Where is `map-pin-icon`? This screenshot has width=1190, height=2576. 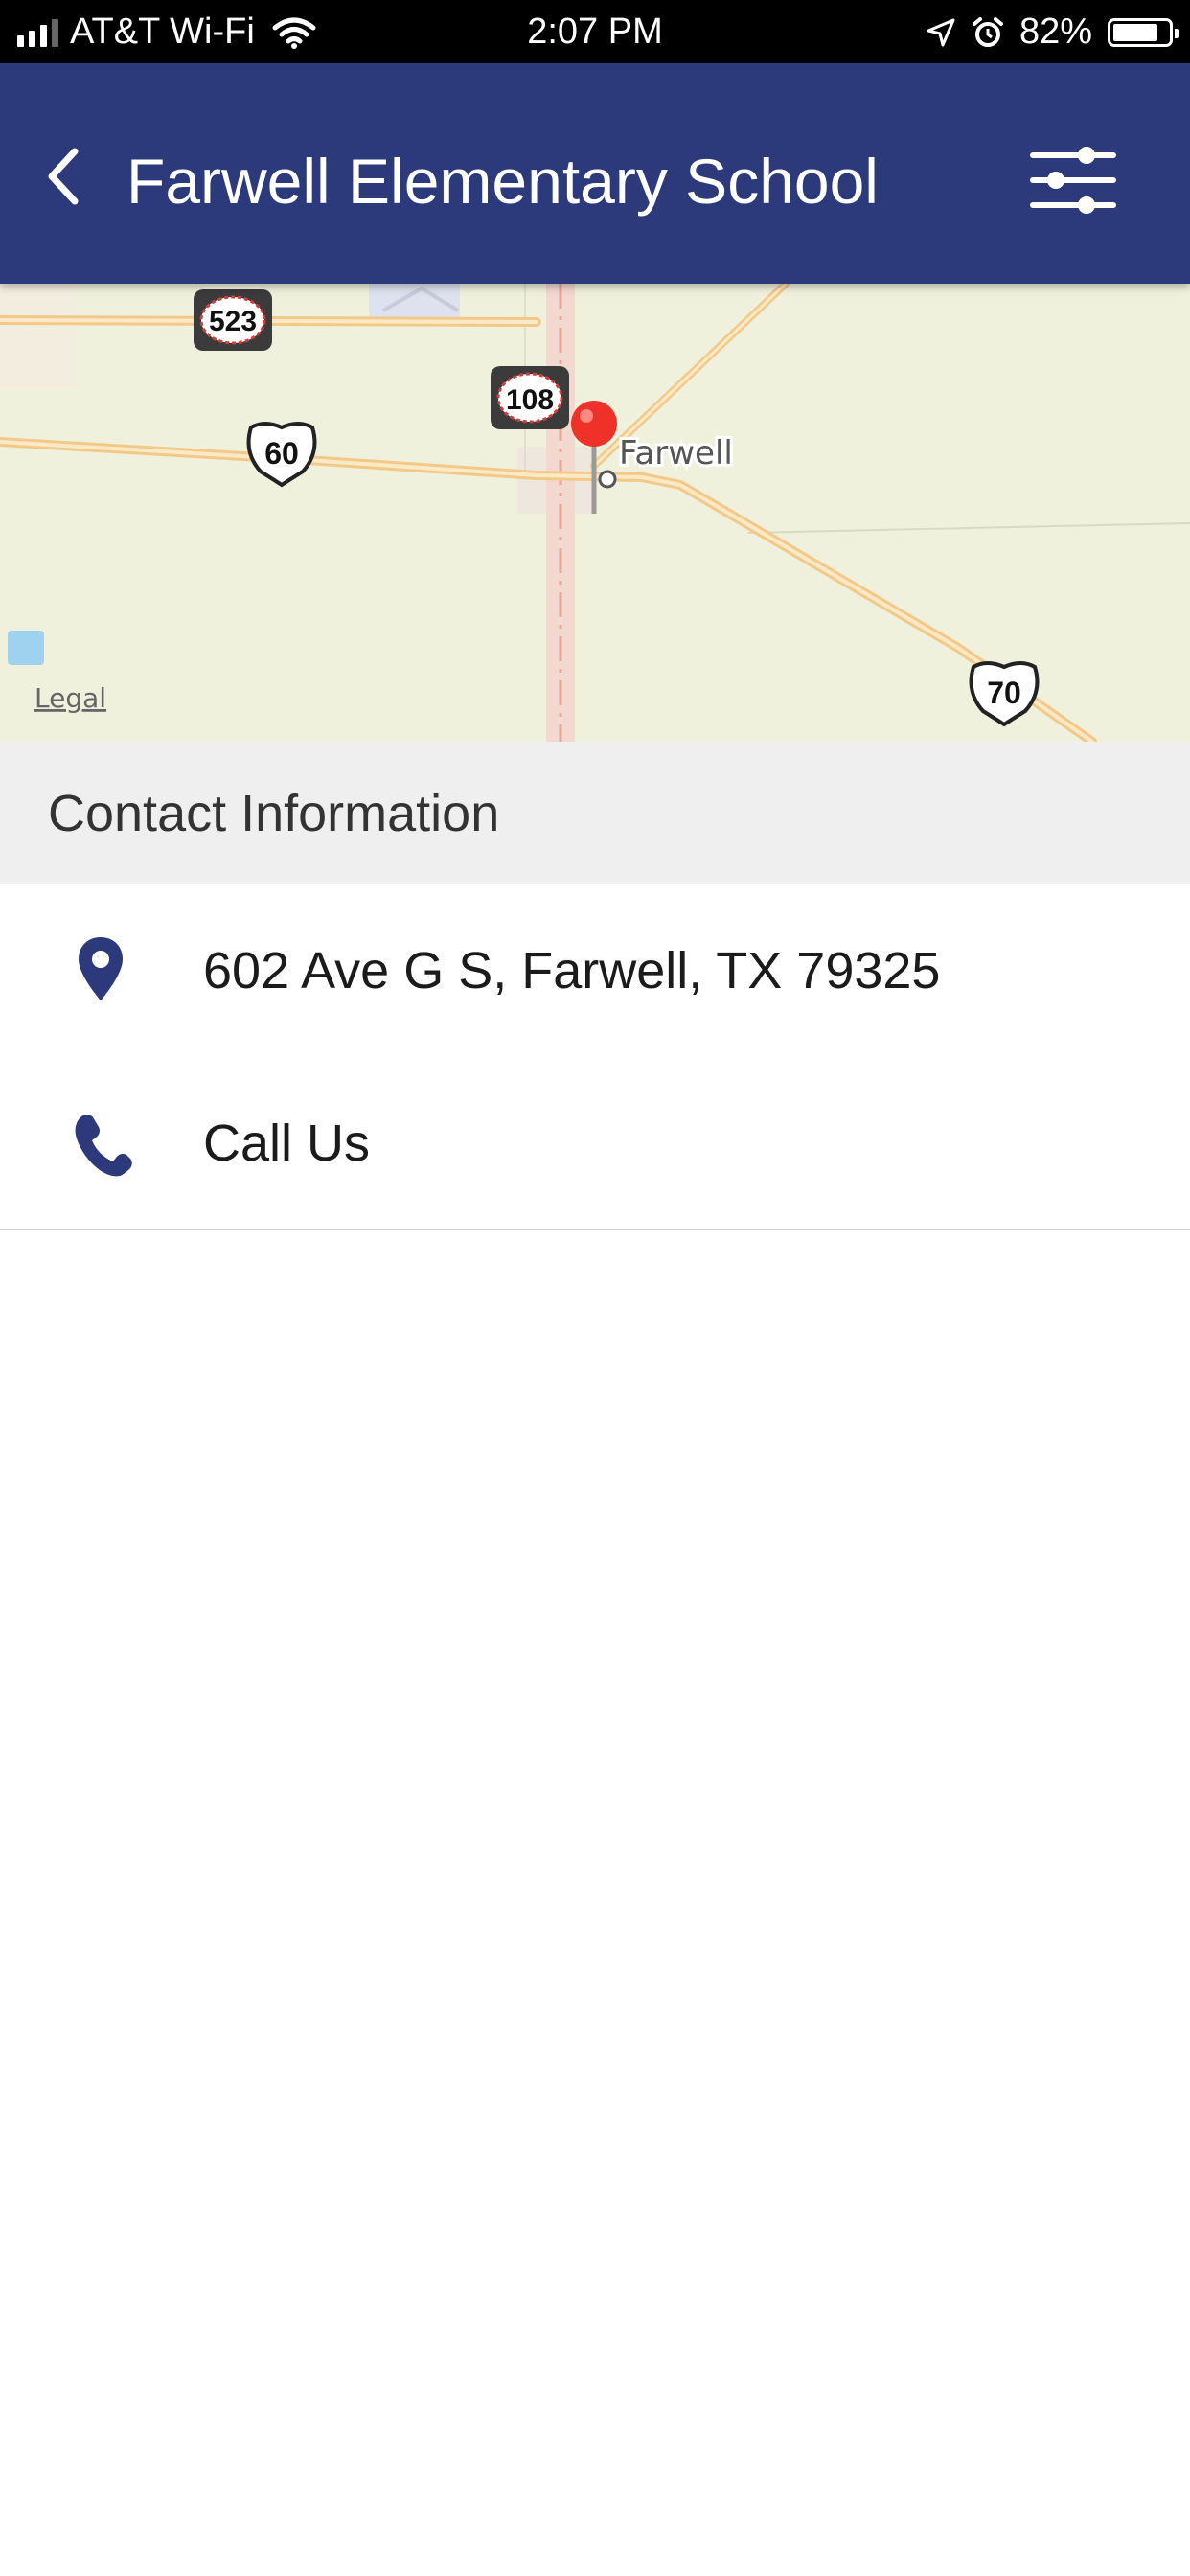
map-pin-icon is located at coordinates (101, 968).